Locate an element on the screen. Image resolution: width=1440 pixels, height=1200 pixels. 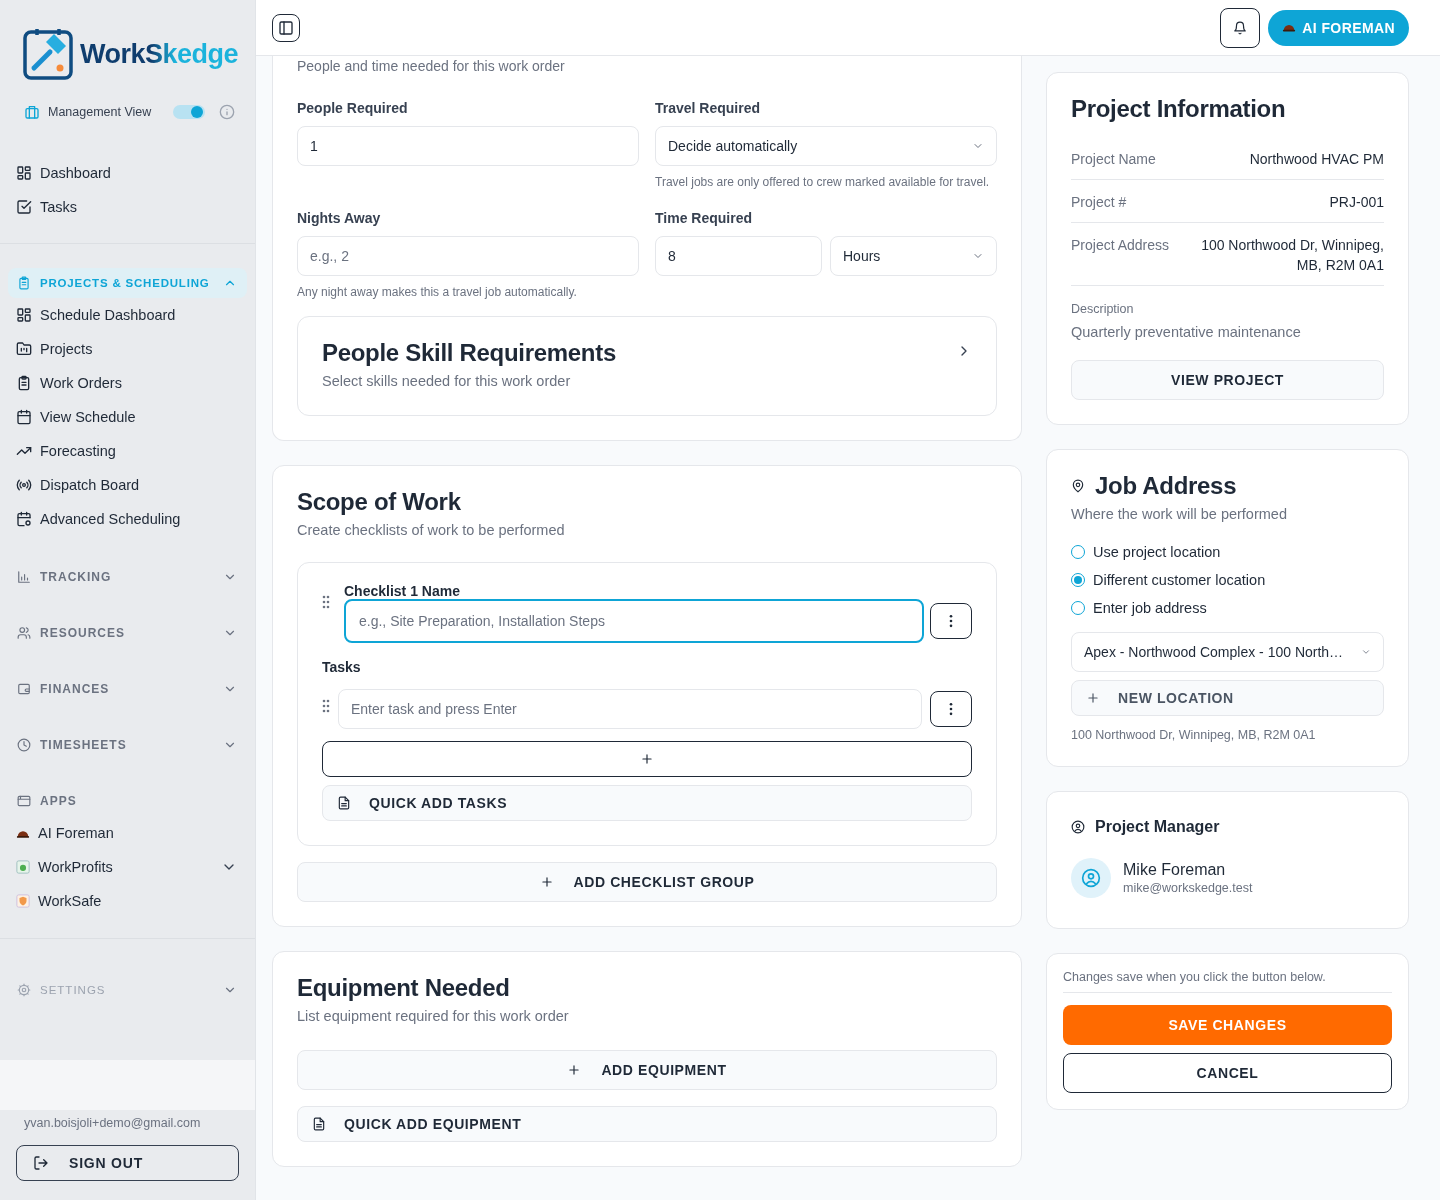
bell-icon is located at coordinates (1240, 27).